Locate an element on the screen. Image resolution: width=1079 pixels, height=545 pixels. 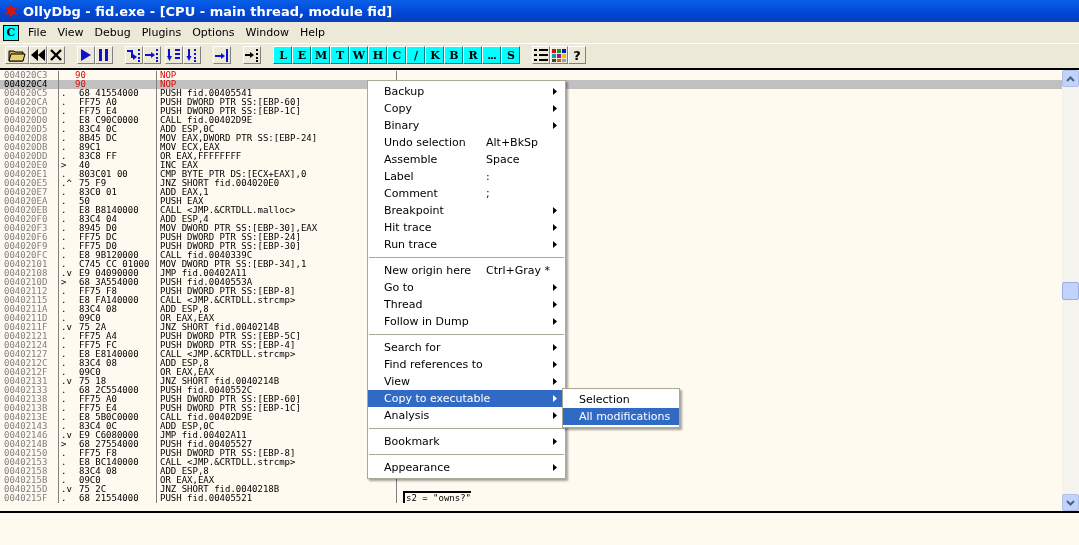
submenu-item: All modifications is located at coordinates (621, 416).